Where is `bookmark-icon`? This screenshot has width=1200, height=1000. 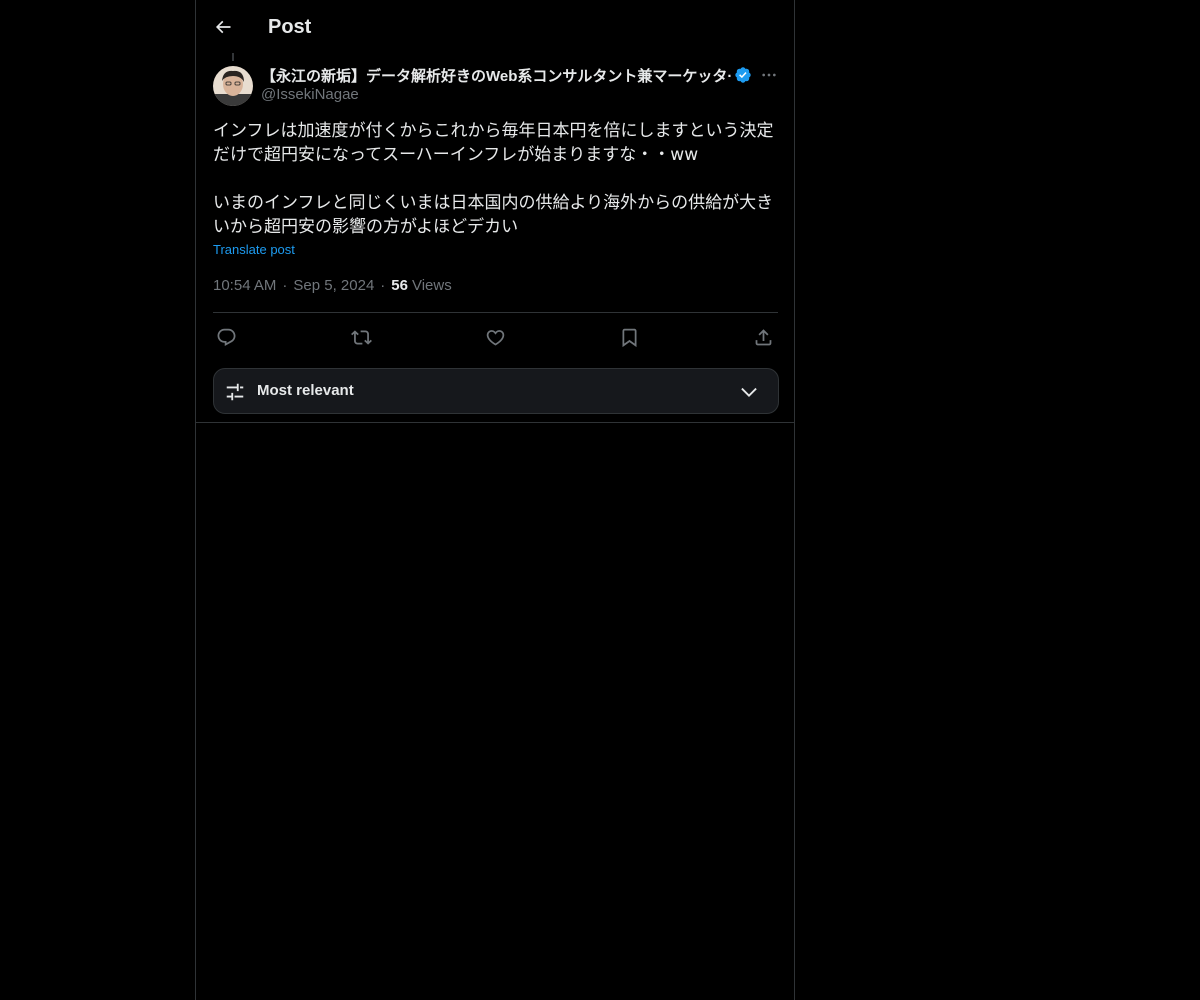
bookmark-icon is located at coordinates (629, 337).